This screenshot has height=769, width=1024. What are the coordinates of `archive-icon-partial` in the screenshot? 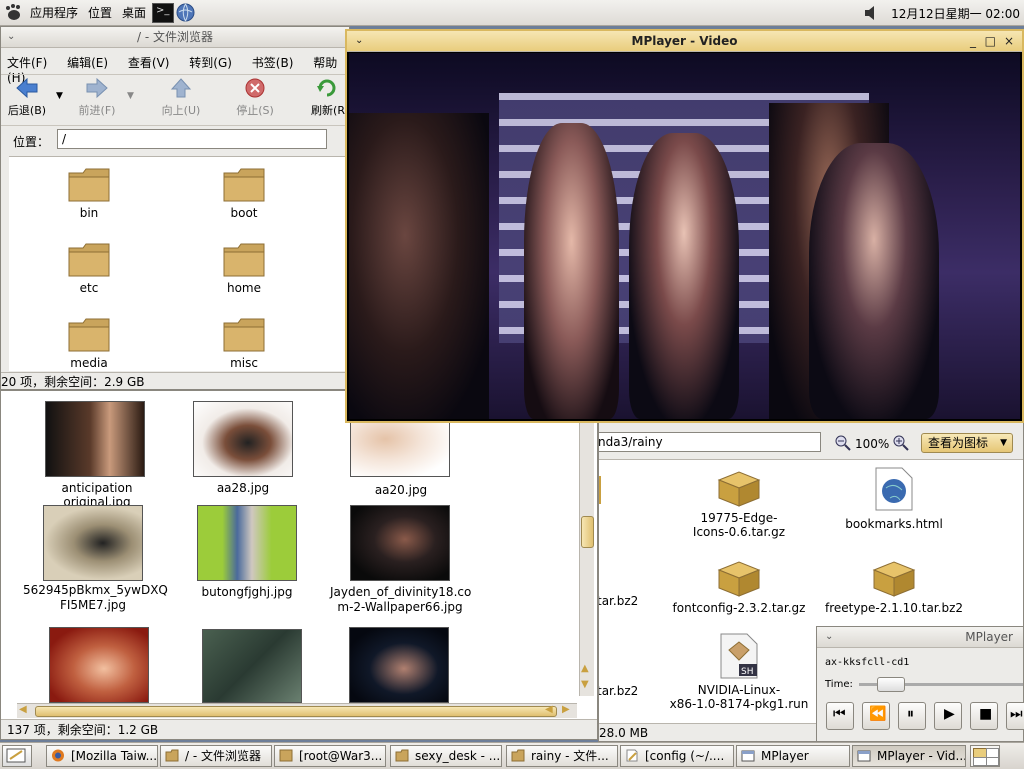 It's located at (600, 490).